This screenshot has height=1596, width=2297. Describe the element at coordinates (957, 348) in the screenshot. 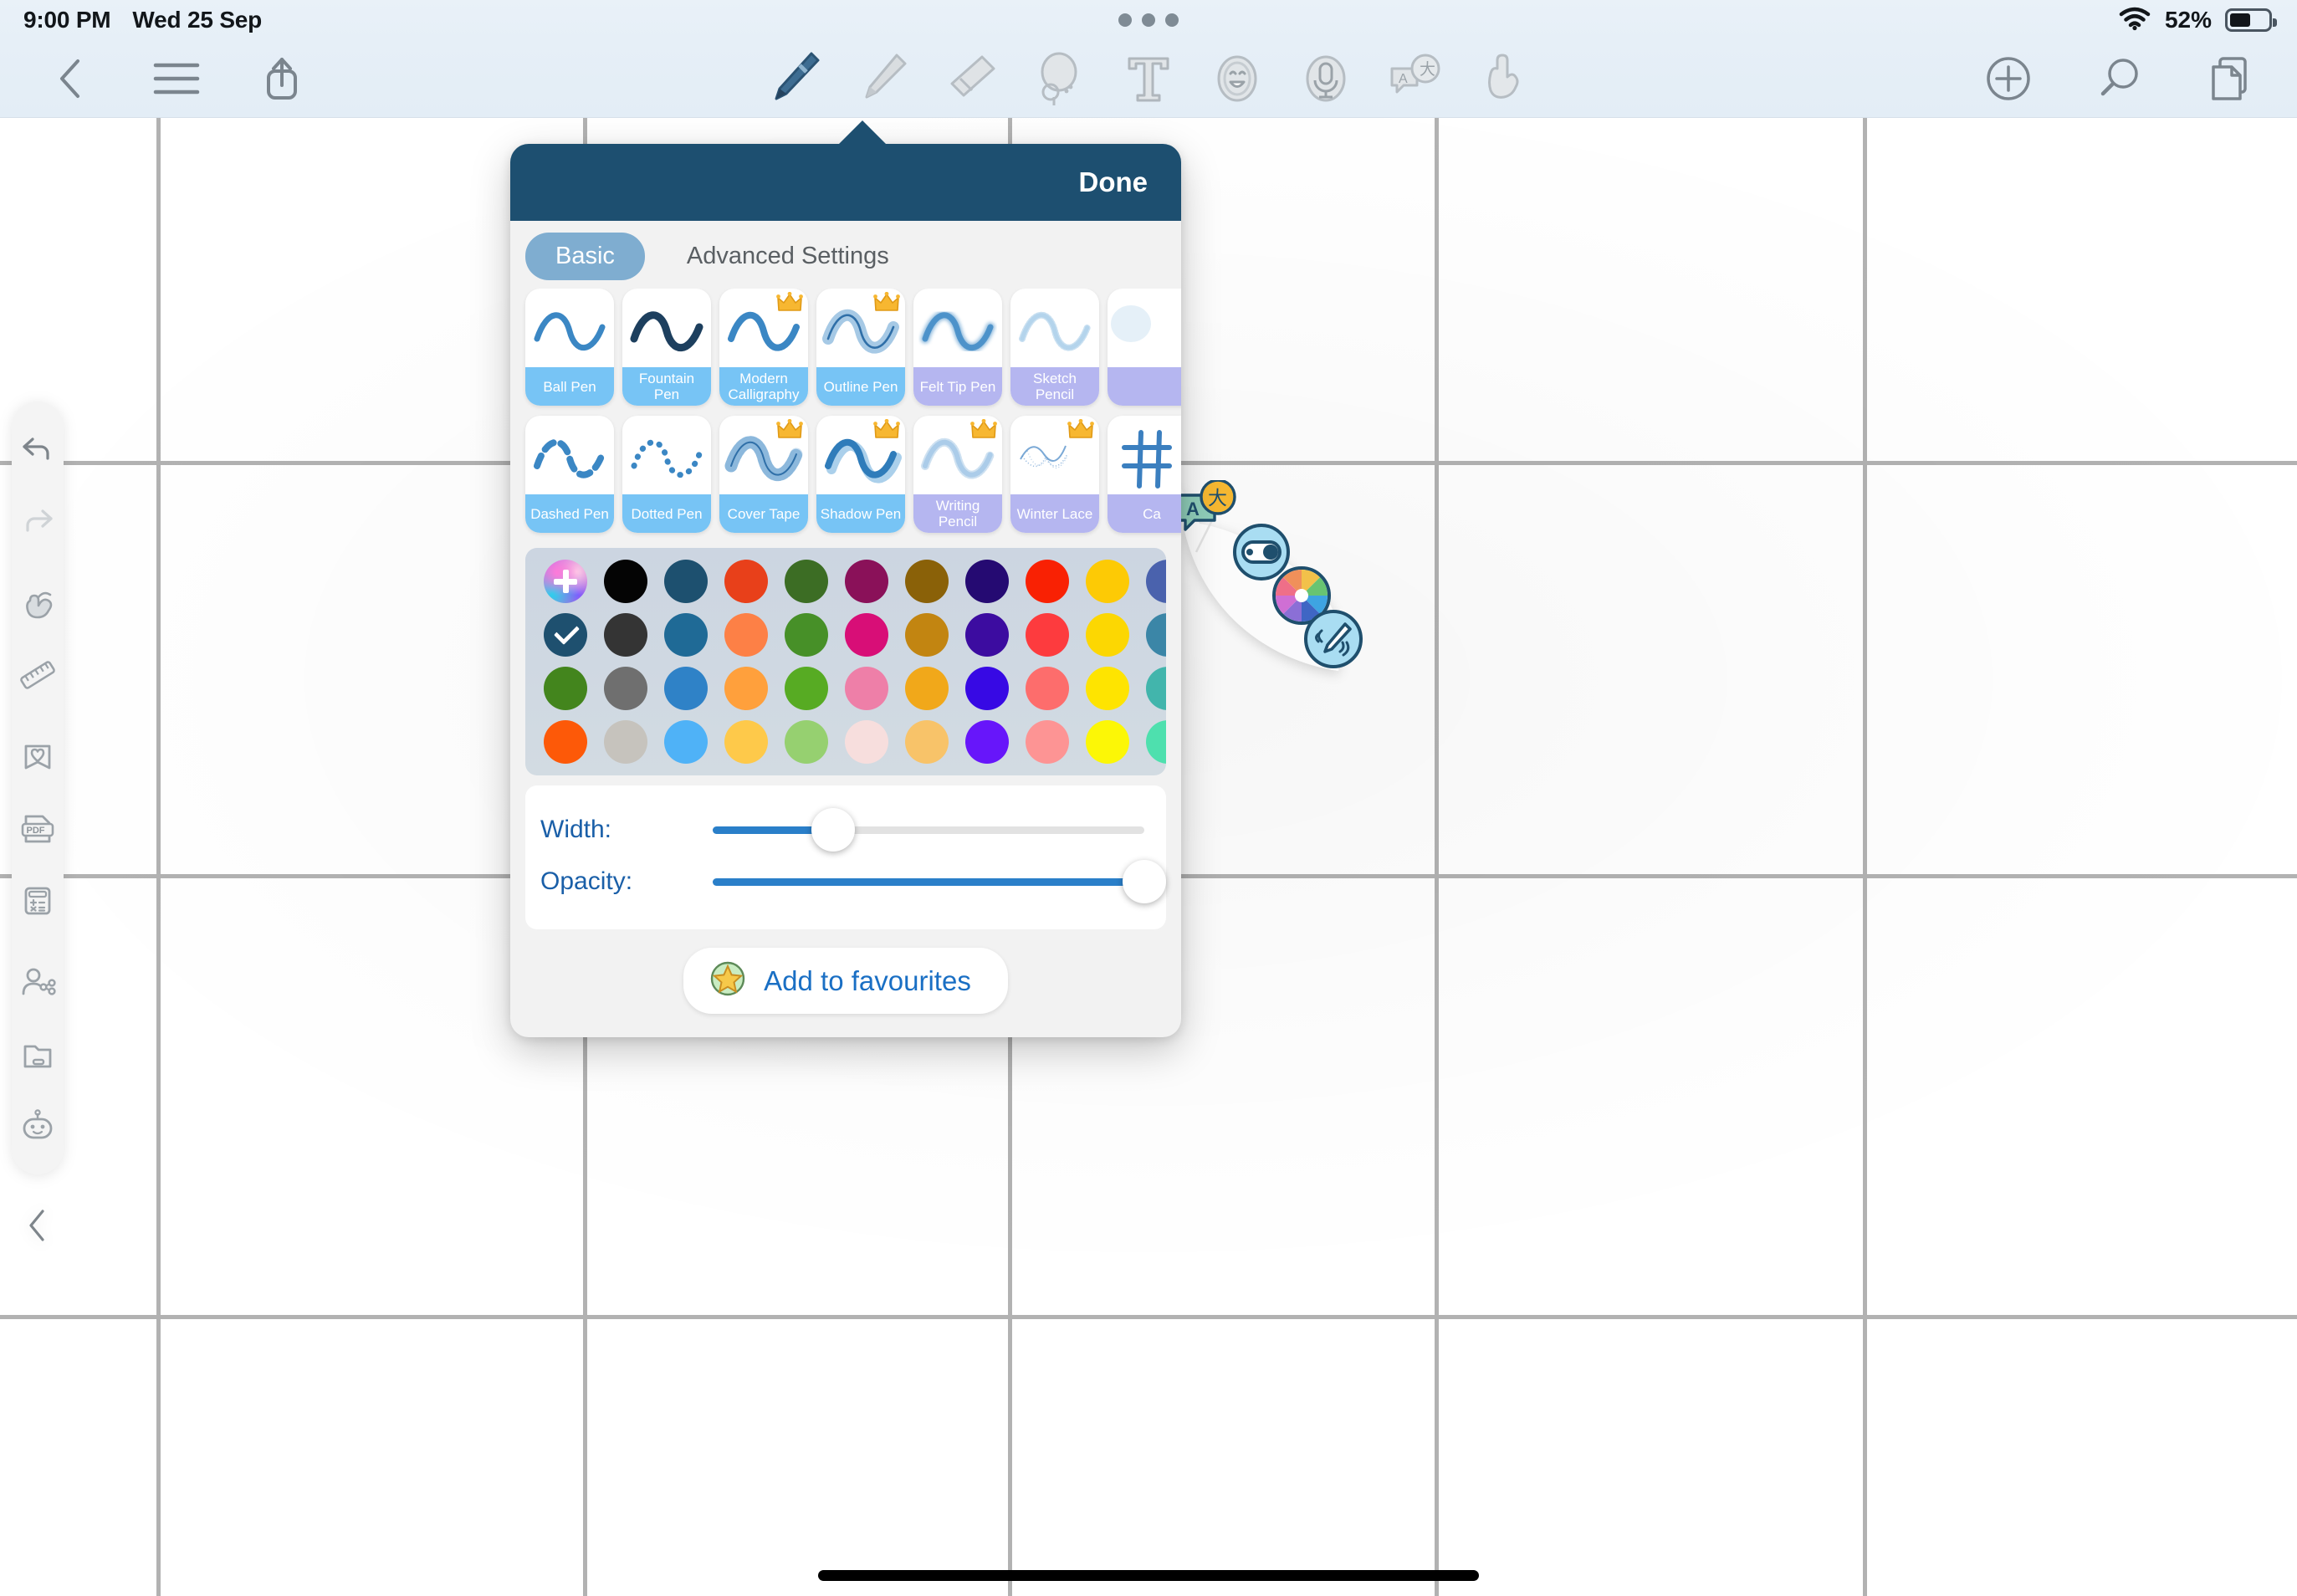

I see `pen-card: Felt Tip Pen` at that location.